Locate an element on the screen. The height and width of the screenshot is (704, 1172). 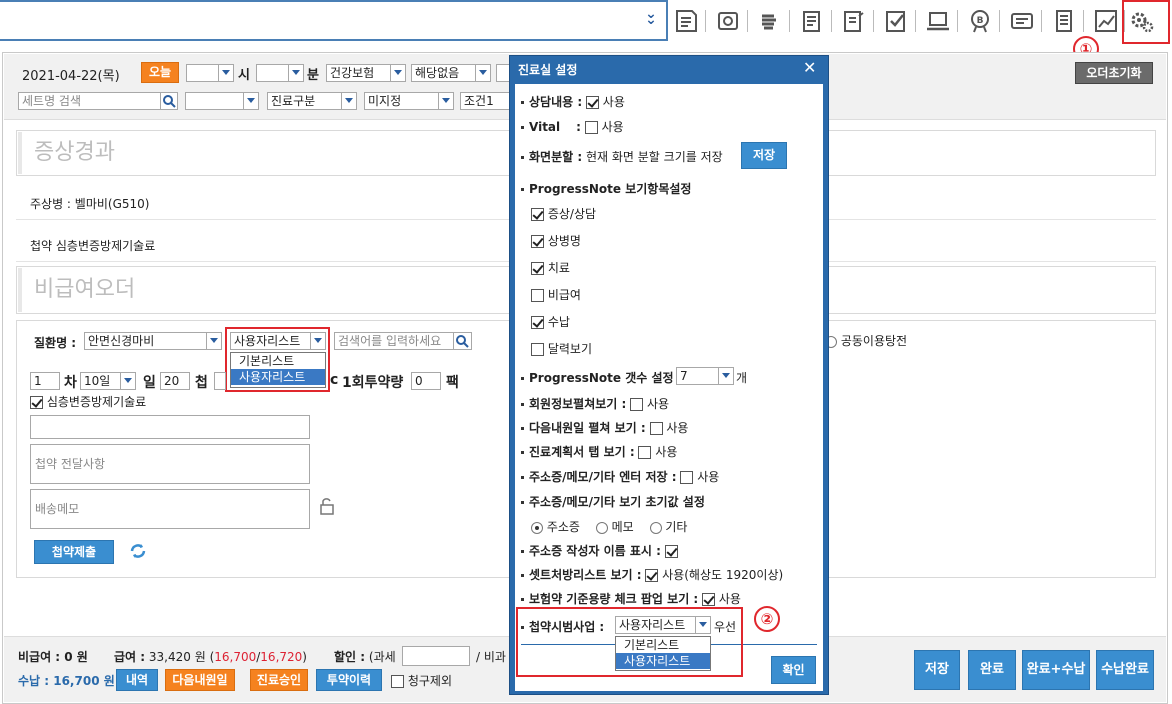
dose-label: 1회투약량 is located at coordinates (373, 383).